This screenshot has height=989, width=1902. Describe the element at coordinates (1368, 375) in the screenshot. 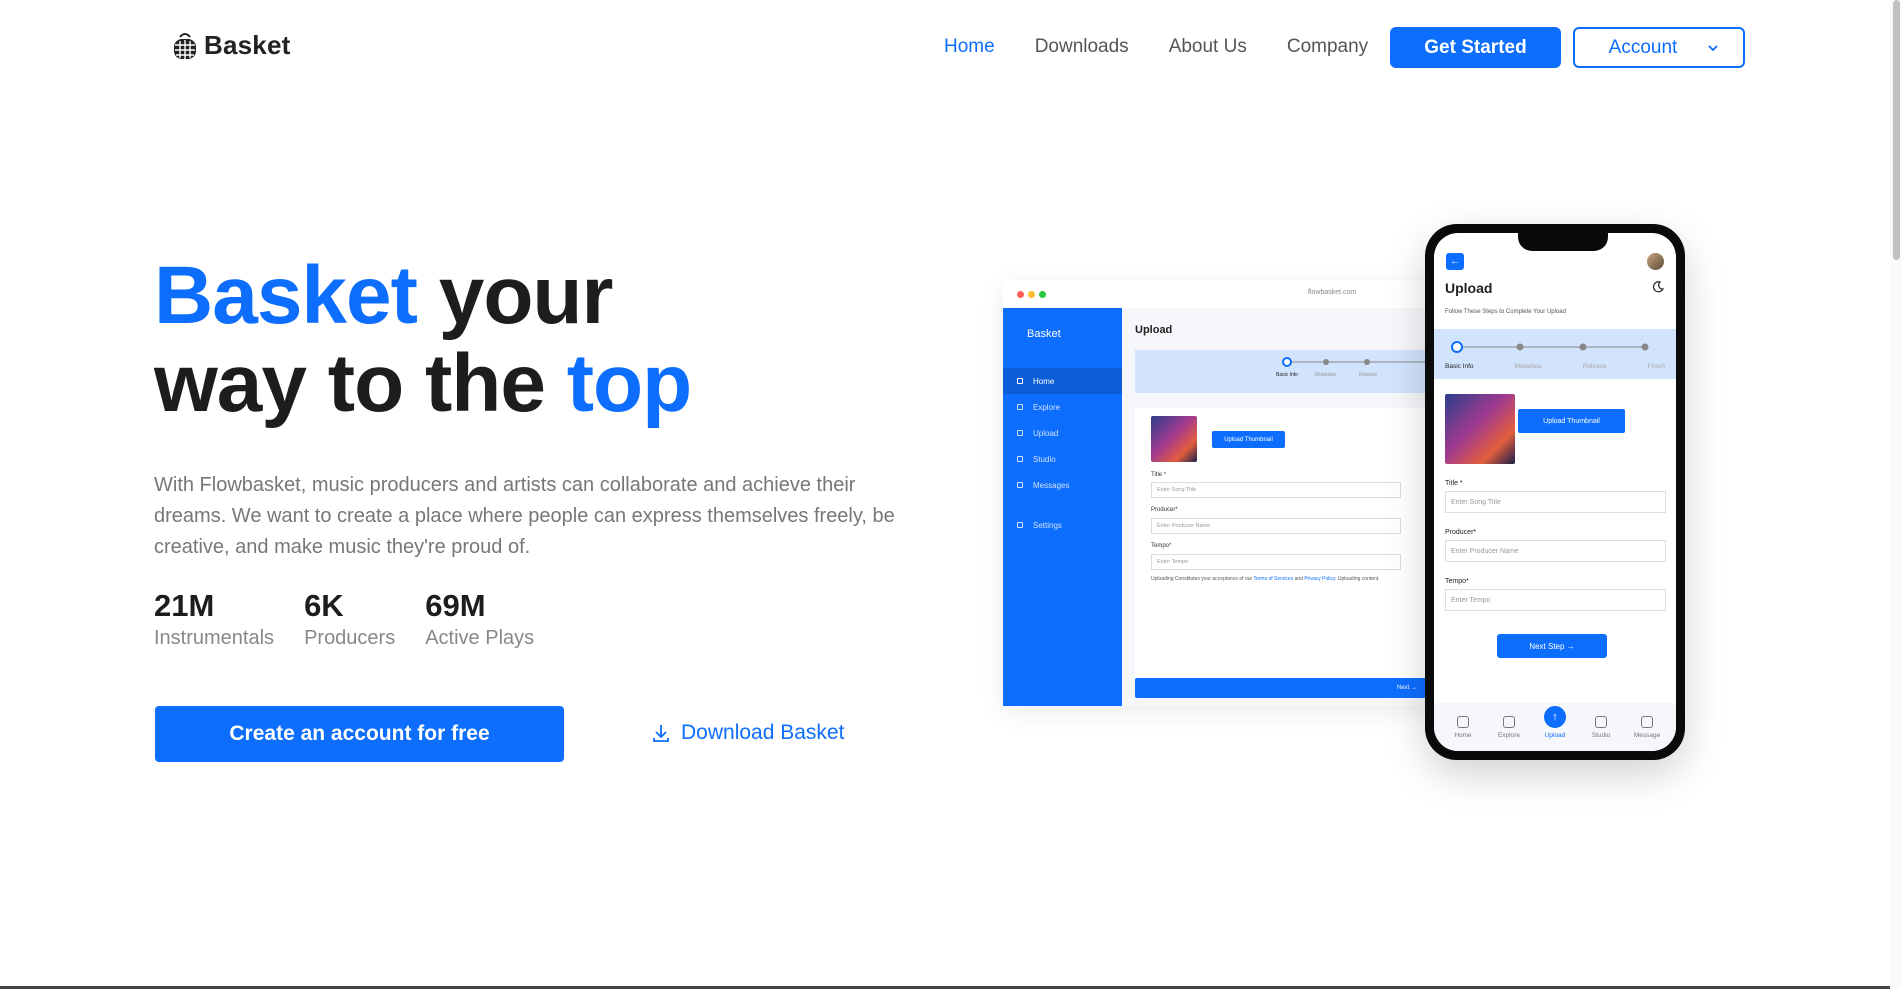

I see `mock-step-label: Release` at that location.